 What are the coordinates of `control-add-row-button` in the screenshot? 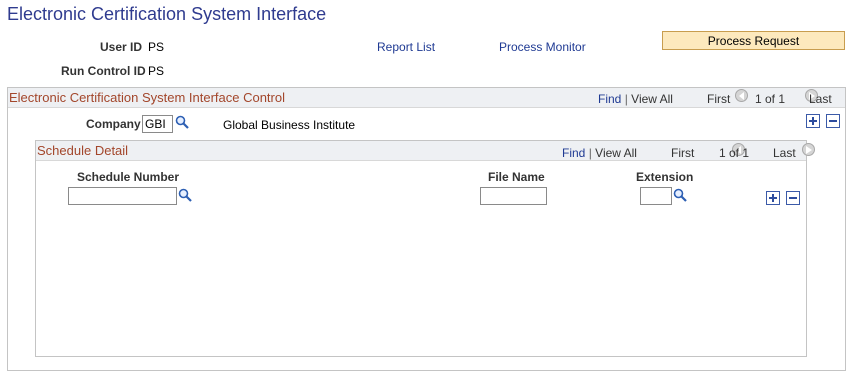 It's located at (813, 121).